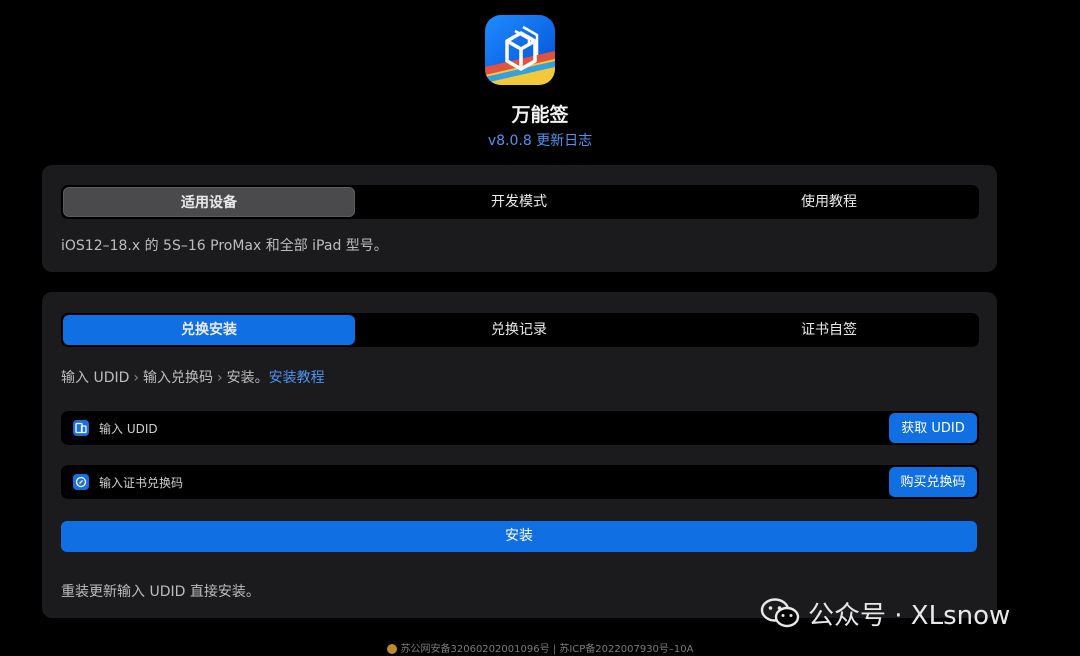 The image size is (1080, 656). I want to click on version-line: v8.0.8 更新日志, so click(540, 140).